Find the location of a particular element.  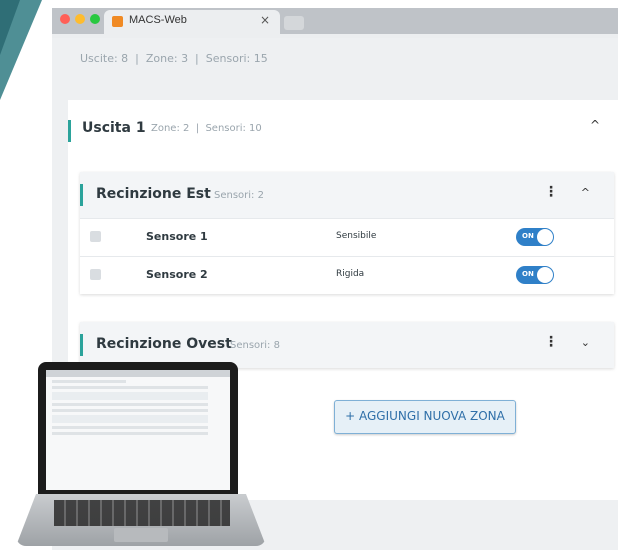

sensor-name: Sensore 1 is located at coordinates (177, 236).